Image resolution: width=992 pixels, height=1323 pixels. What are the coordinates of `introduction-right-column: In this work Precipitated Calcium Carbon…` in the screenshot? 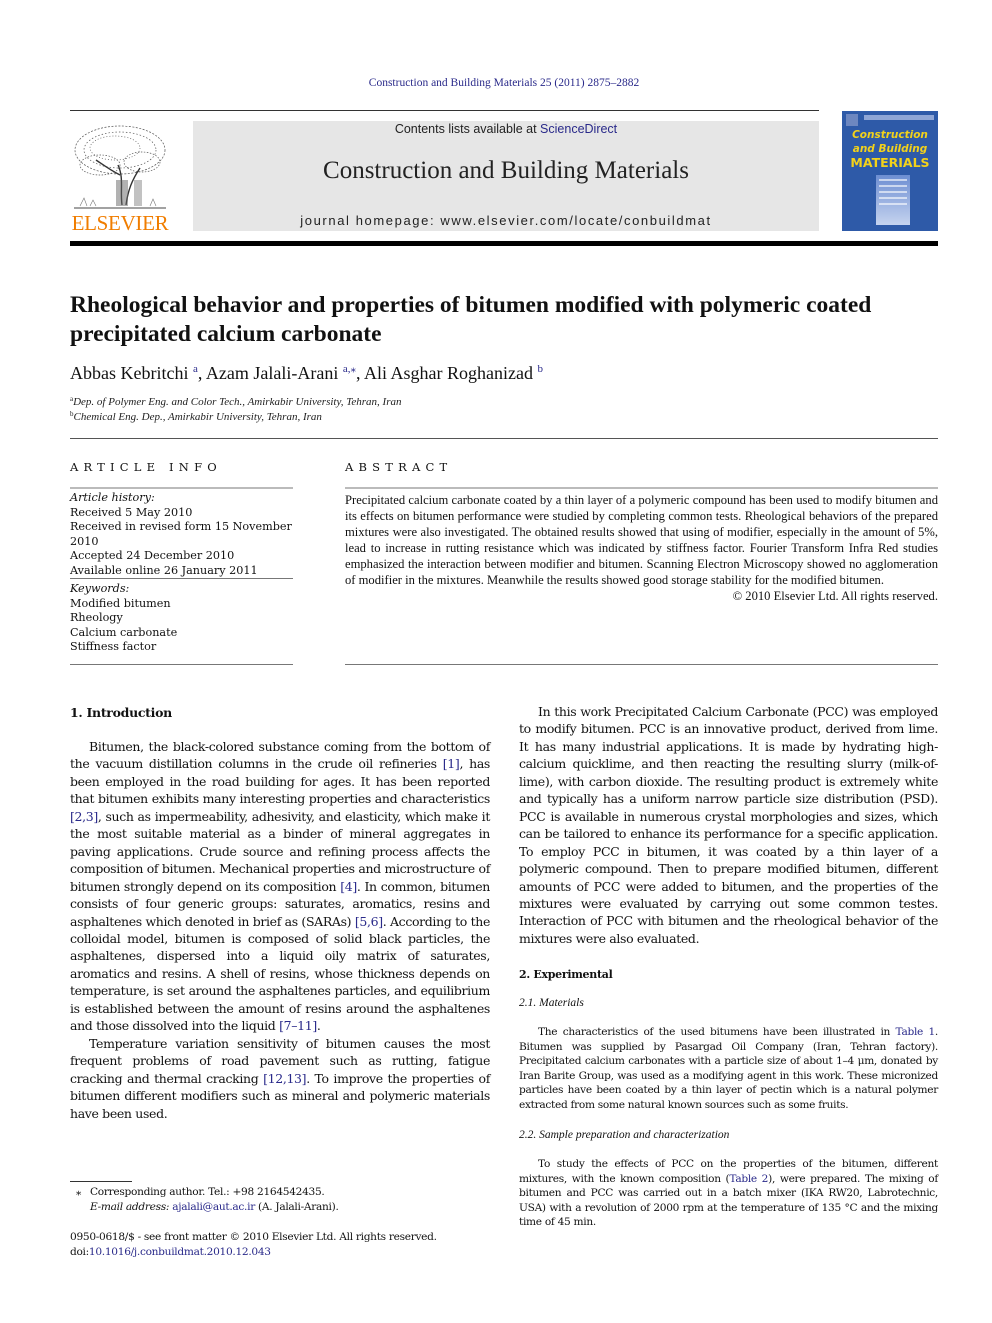 It's located at (728, 825).